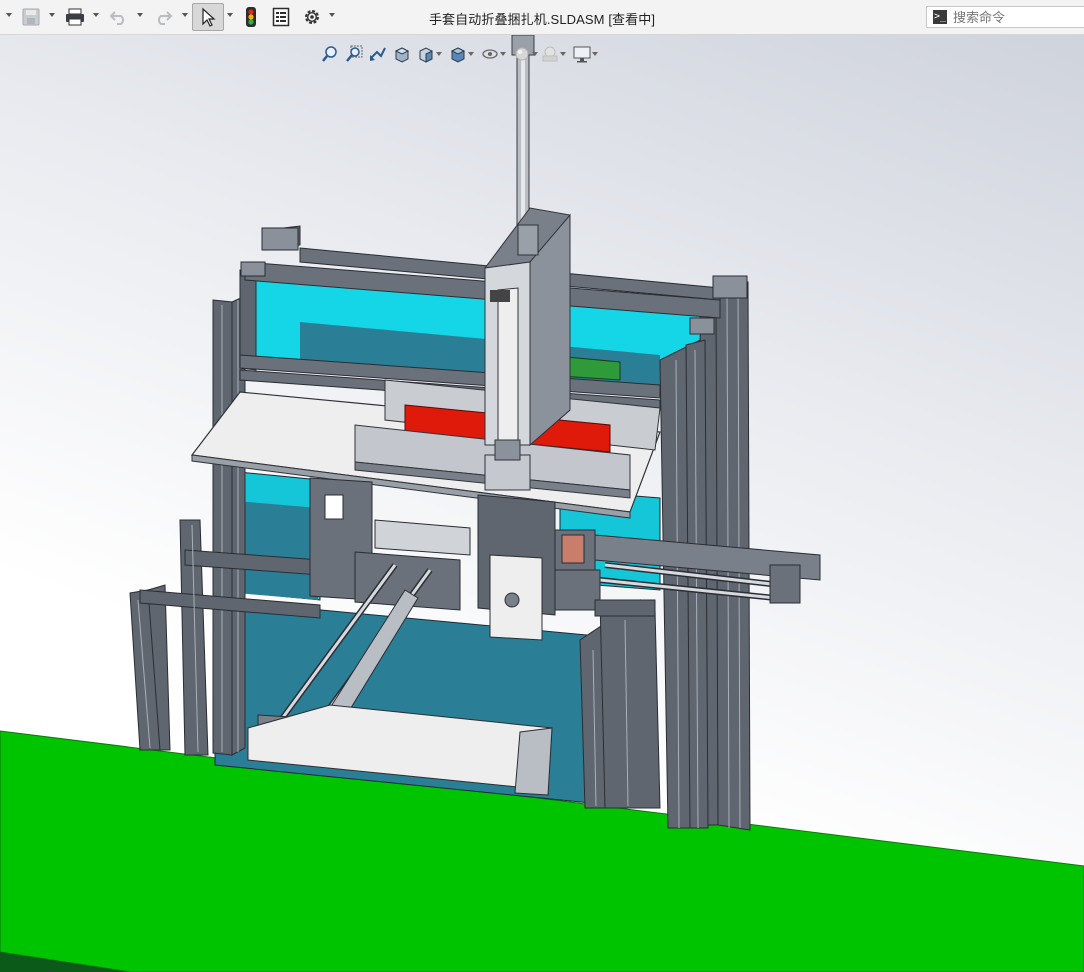  I want to click on print-button, so click(75, 17).